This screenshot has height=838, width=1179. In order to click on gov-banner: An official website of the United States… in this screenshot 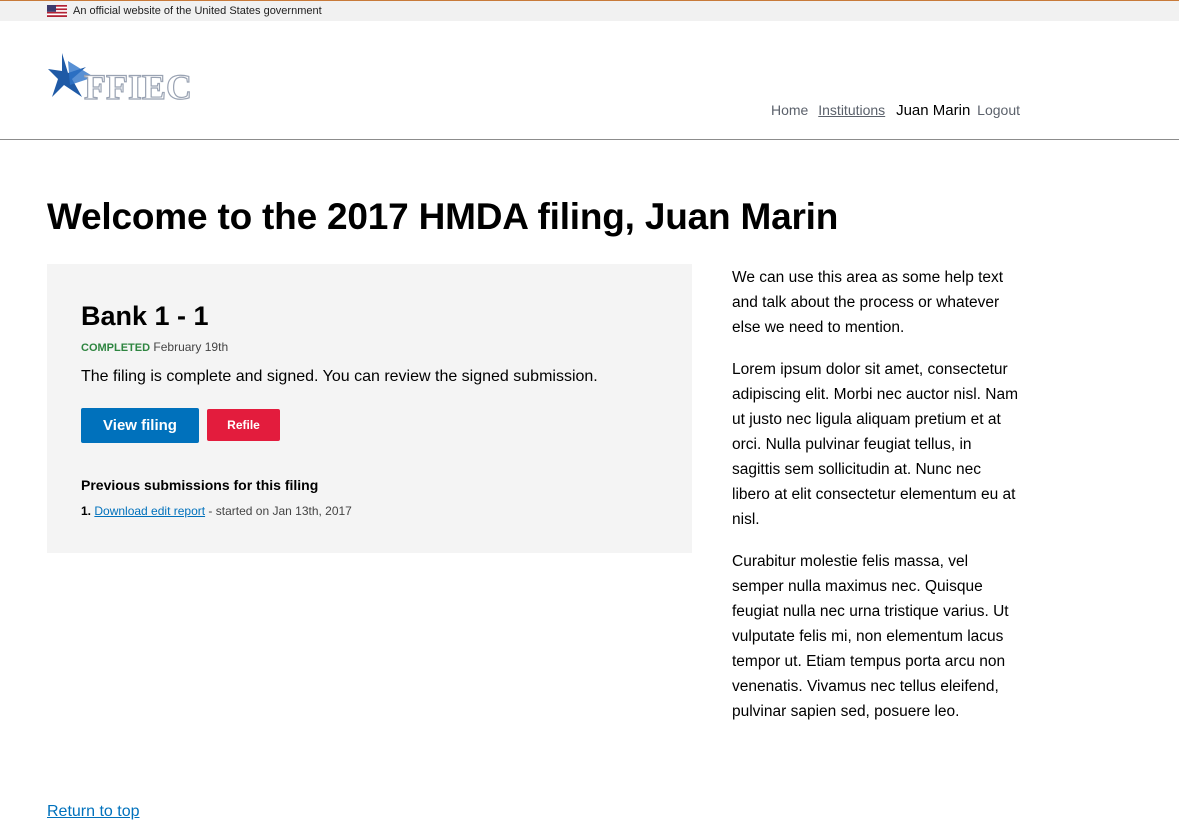, I will do `click(589, 10)`.